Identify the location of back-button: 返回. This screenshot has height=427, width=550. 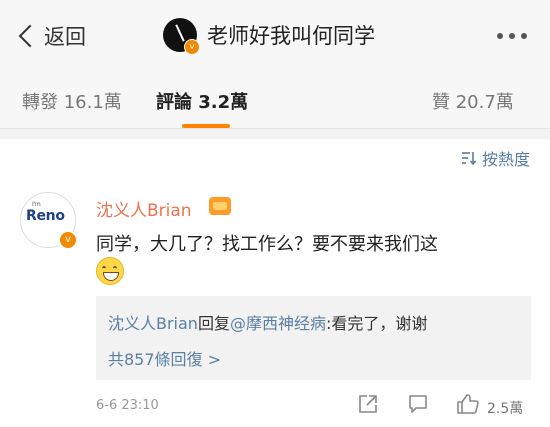
(51, 36).